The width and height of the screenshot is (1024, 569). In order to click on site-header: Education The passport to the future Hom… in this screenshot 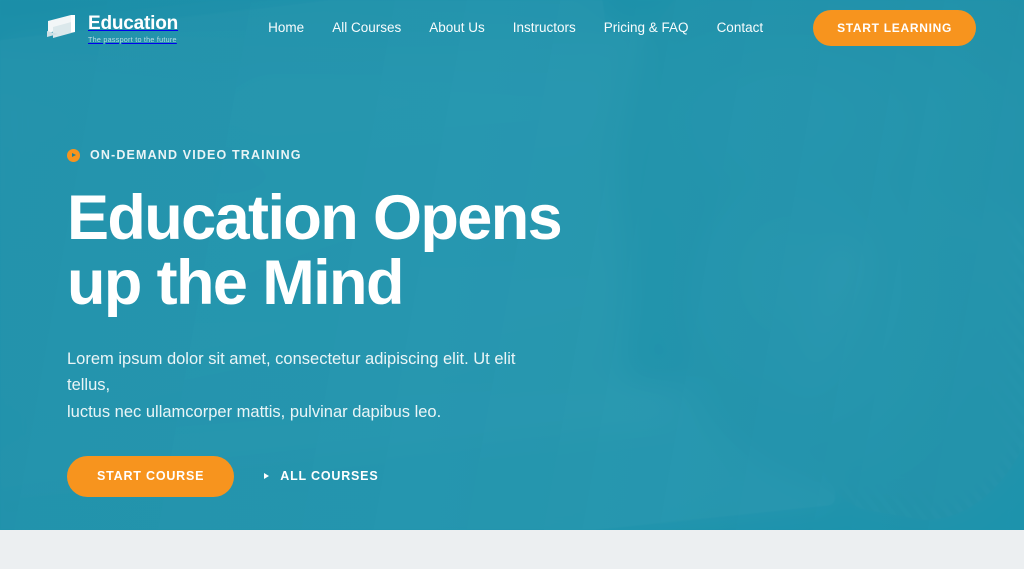, I will do `click(512, 27)`.